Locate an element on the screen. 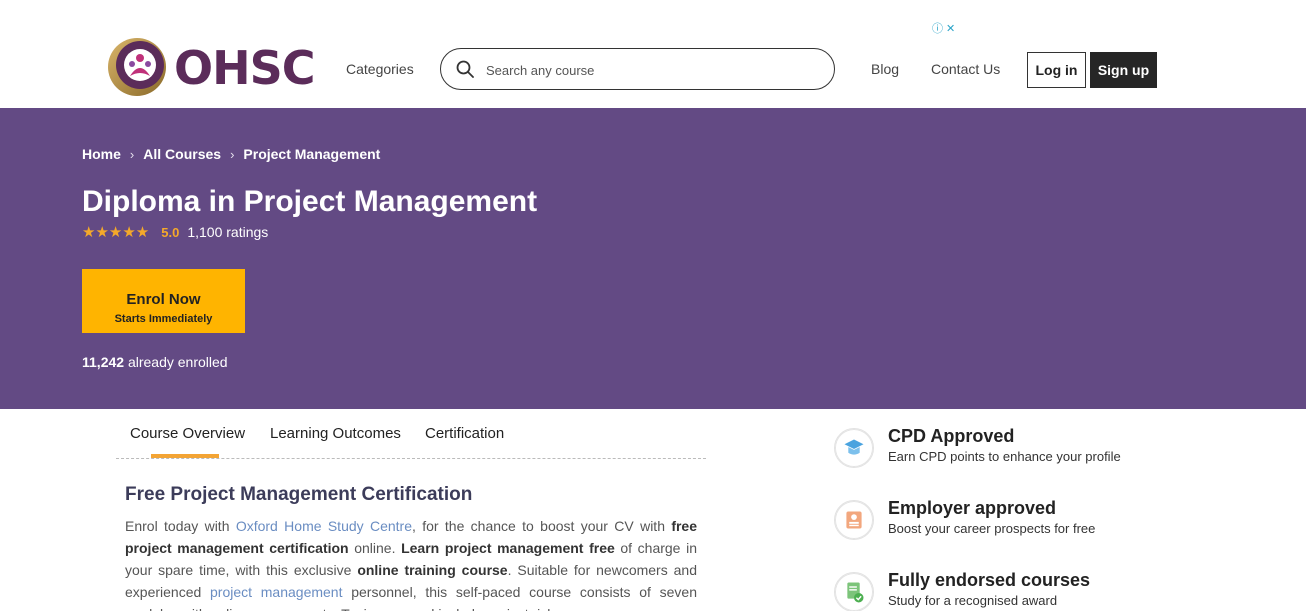 The height and width of the screenshot is (611, 1306). enrol-now-button: Enrol Now Starts Immediately is located at coordinates (163, 301).